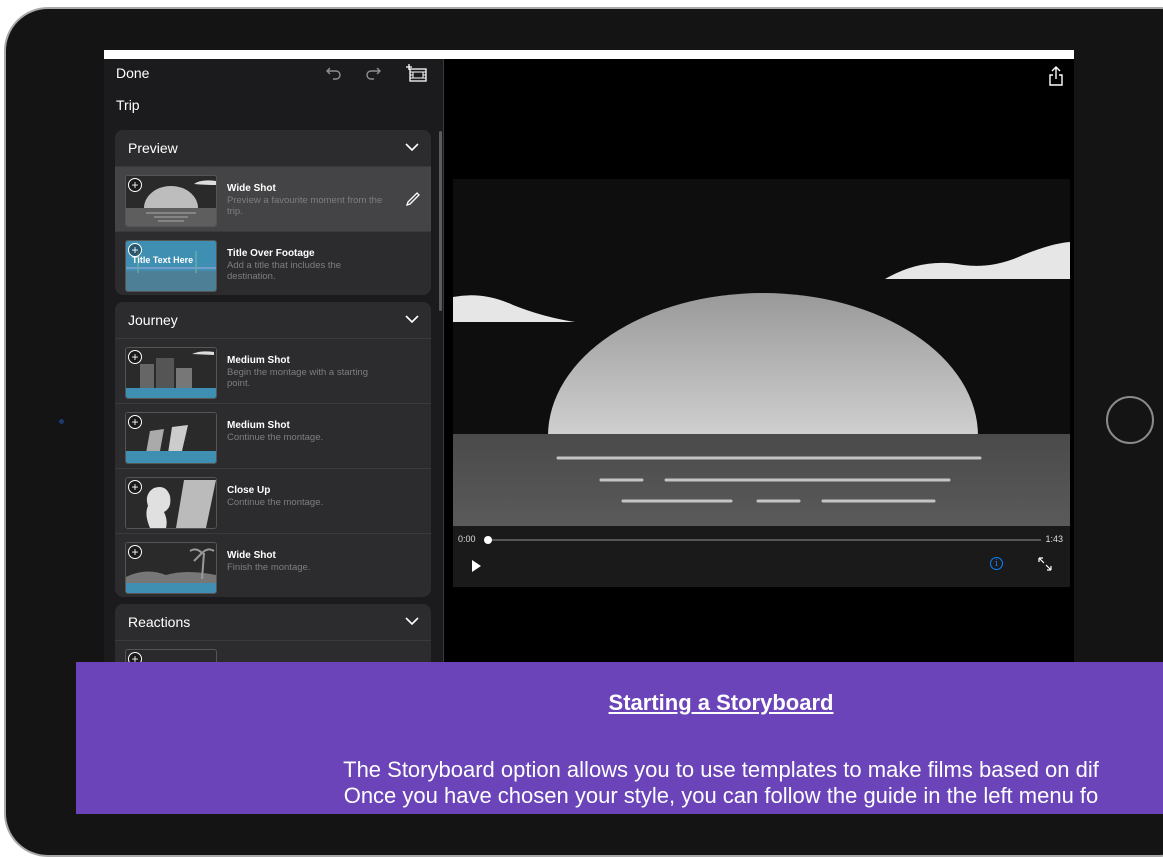  Describe the element at coordinates (61, 421) in the screenshot. I see `camera` at that location.